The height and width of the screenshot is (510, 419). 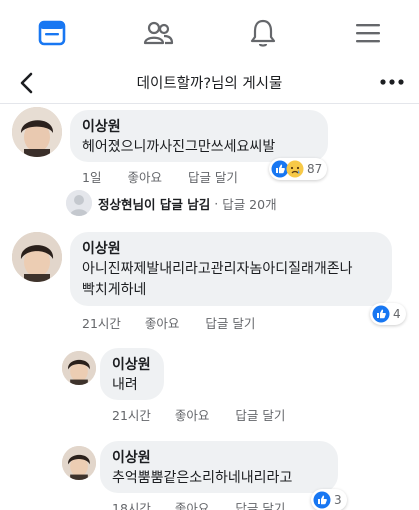 What do you see at coordinates (27, 83) in the screenshot?
I see `back-arrow-icon` at bounding box center [27, 83].